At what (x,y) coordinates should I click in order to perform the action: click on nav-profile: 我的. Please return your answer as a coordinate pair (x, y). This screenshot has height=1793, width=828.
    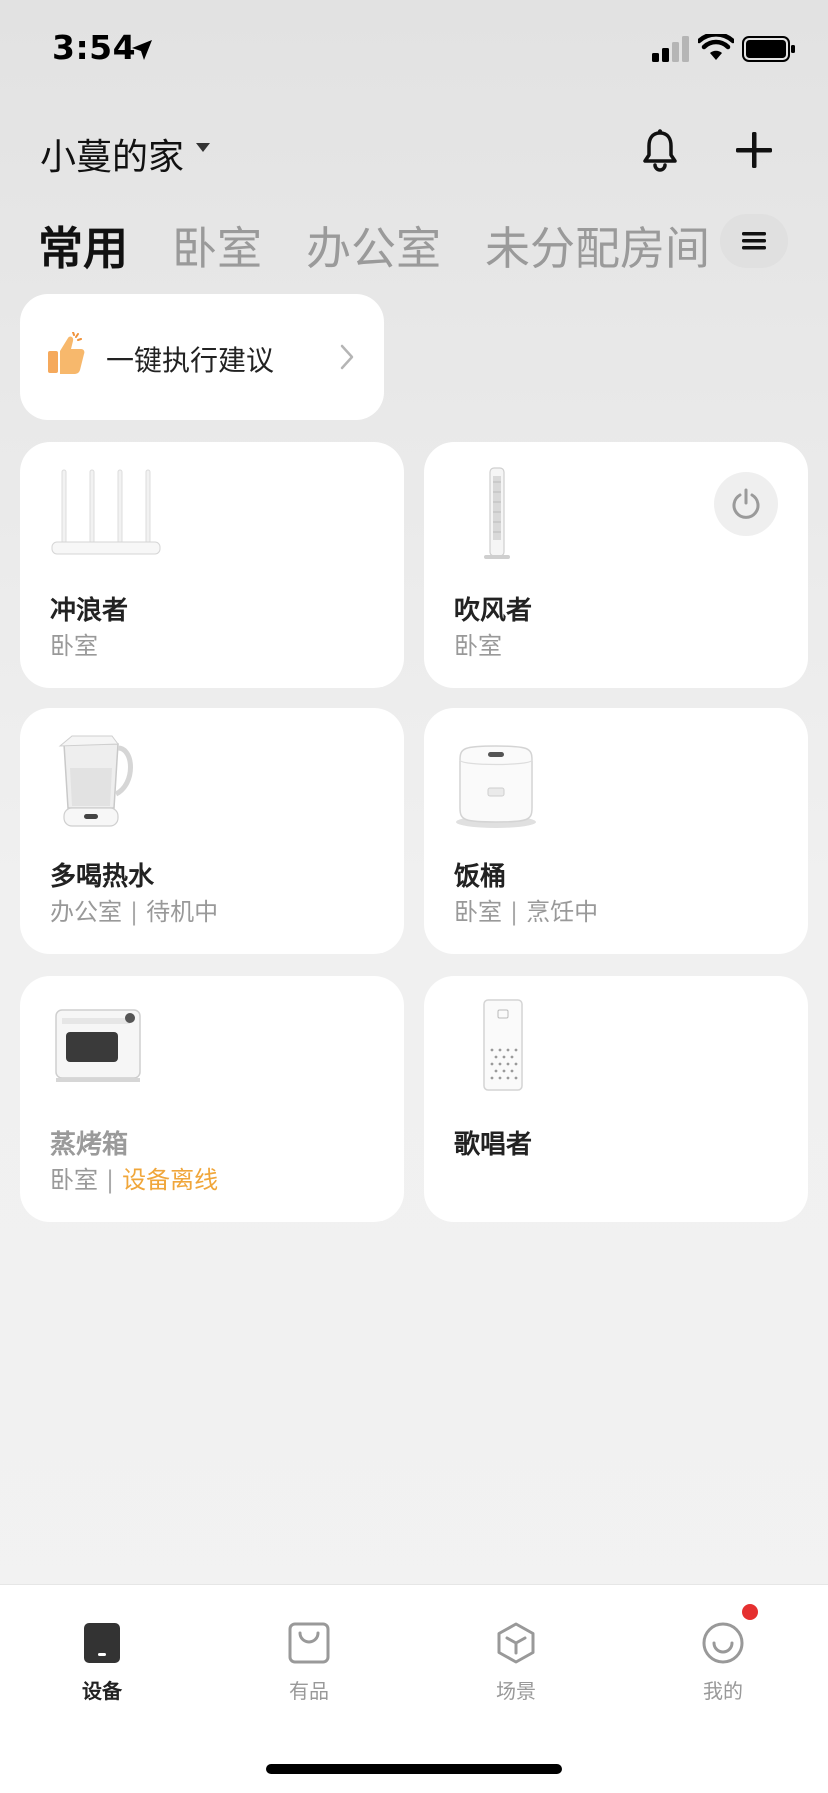
    Looking at the image, I should click on (723, 1662).